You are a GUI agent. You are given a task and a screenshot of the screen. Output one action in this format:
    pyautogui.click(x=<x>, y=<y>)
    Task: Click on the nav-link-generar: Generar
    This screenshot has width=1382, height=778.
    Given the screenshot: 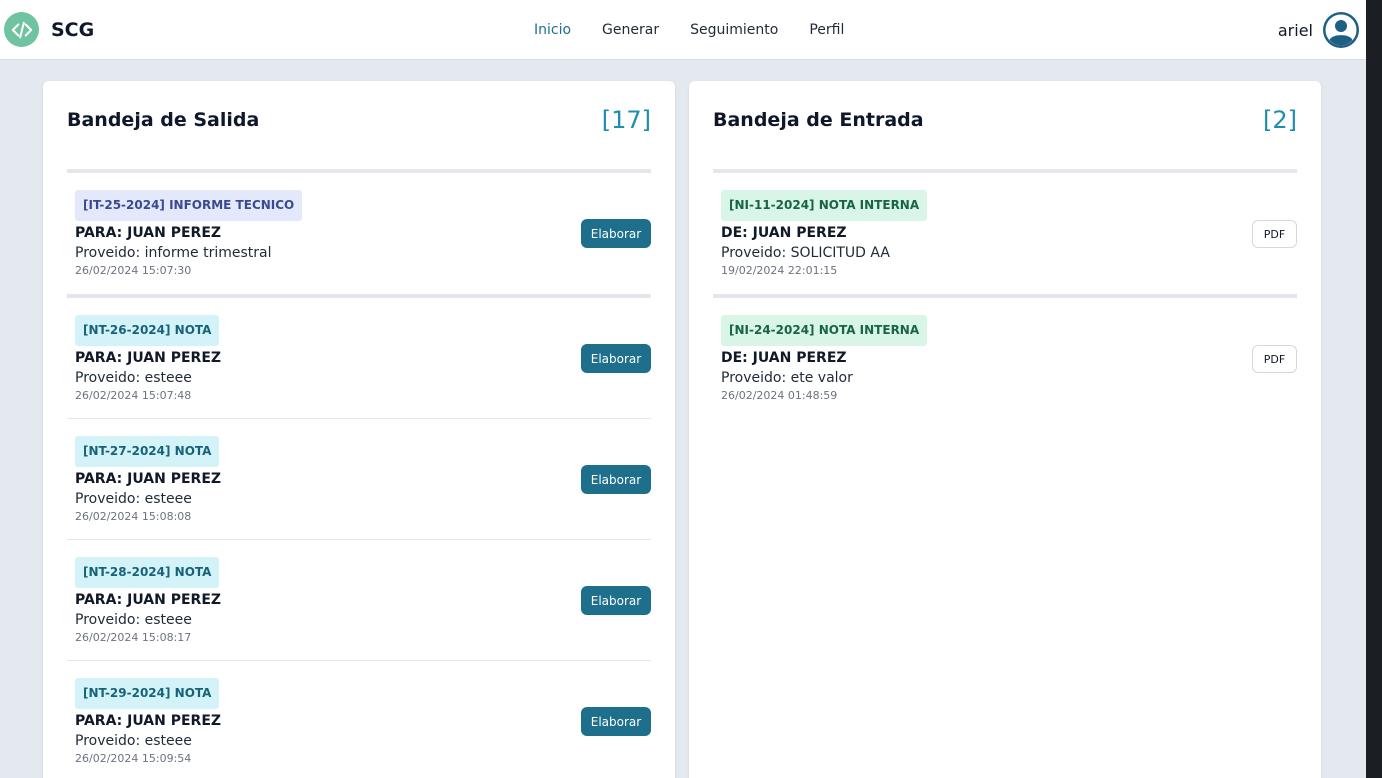 What is the action you would take?
    pyautogui.click(x=630, y=30)
    